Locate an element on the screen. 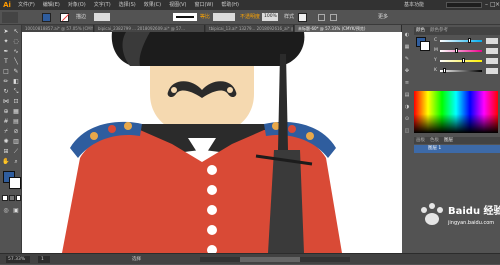 The width and height of the screenshot is (500, 265). free-transform-icon: ⊡ is located at coordinates (16, 102).